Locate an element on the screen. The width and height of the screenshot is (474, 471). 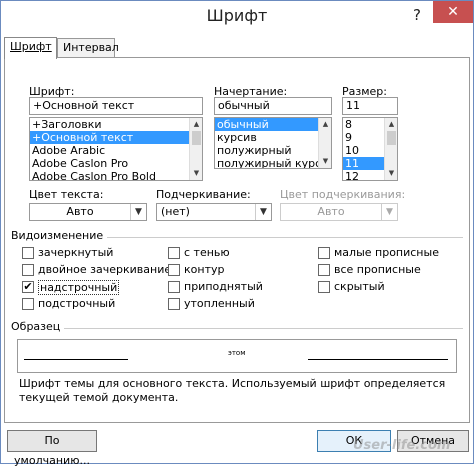
underline-select: (нет) ▼ is located at coordinates (214, 212).